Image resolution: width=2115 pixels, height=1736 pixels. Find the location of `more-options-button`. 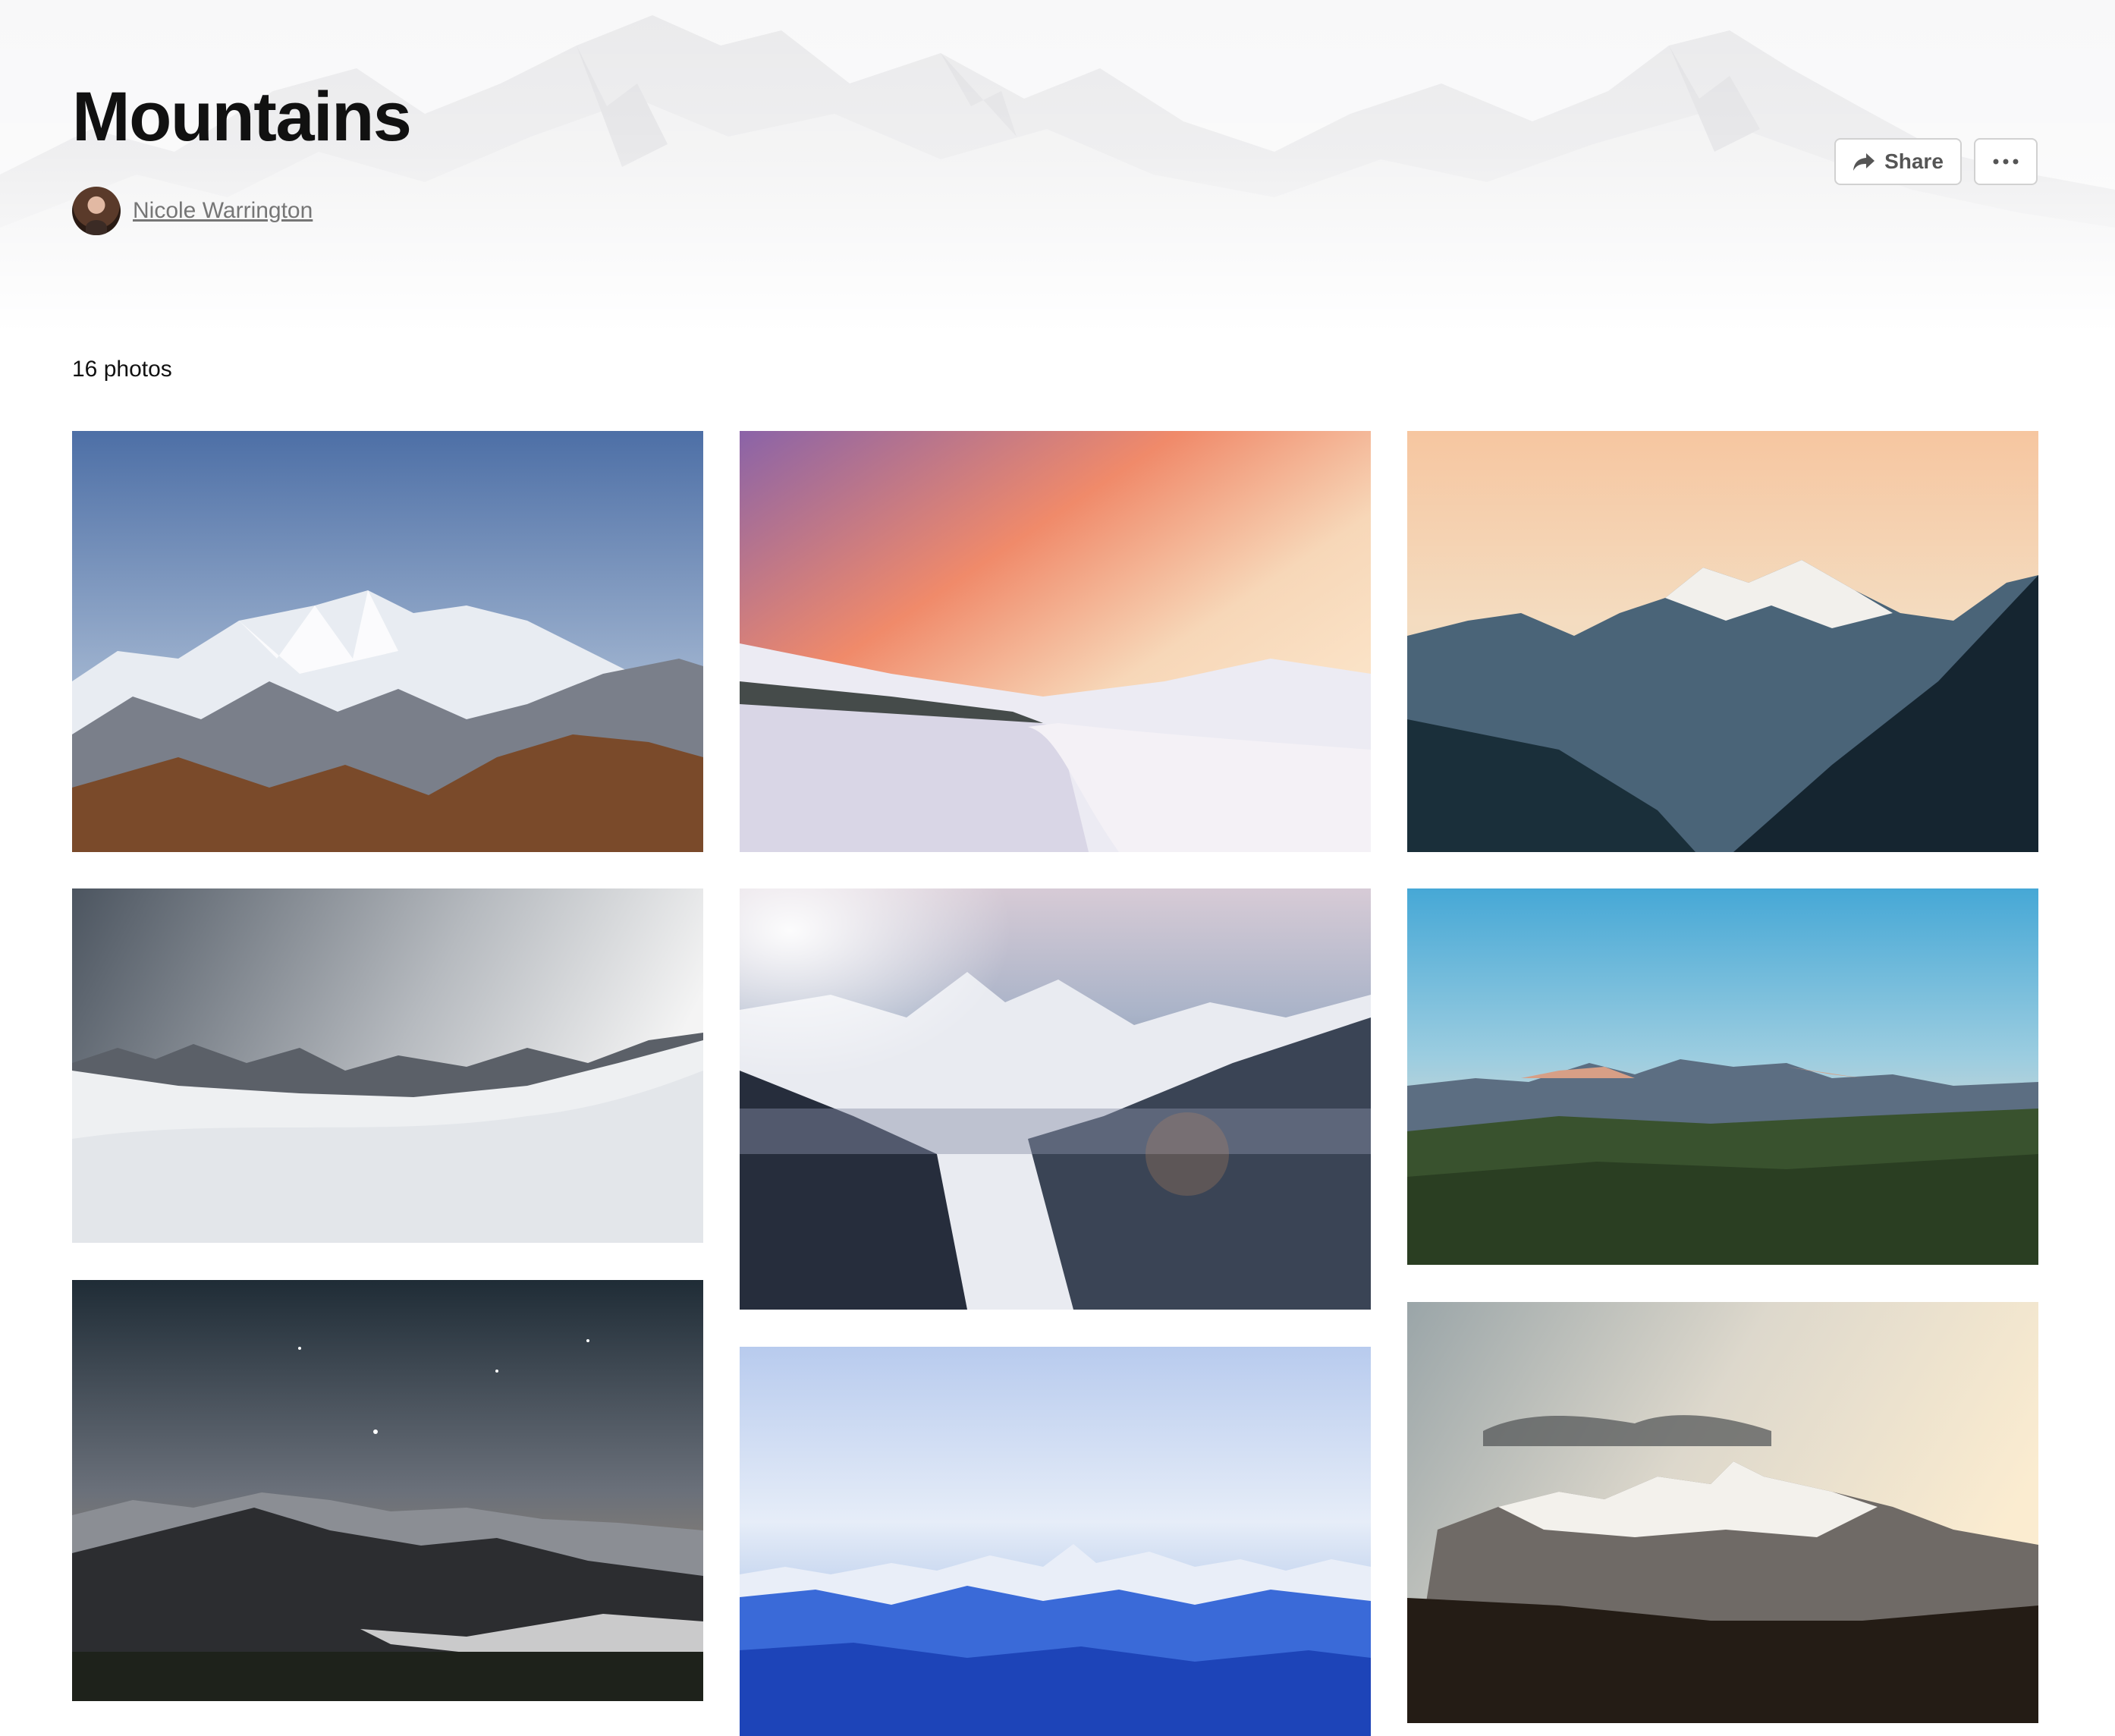

more-options-button is located at coordinates (2006, 161).